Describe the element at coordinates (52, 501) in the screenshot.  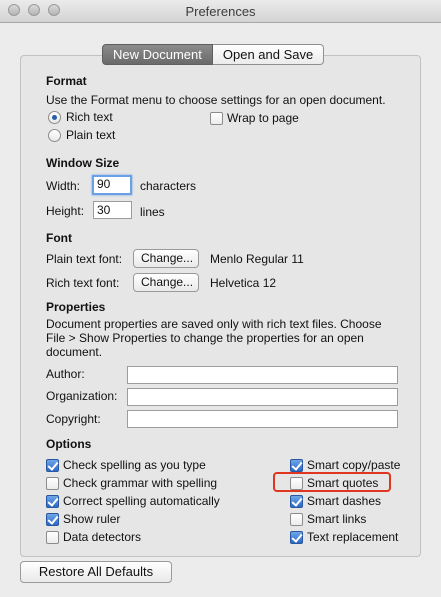
I see `correct-spelling-checkbox` at that location.